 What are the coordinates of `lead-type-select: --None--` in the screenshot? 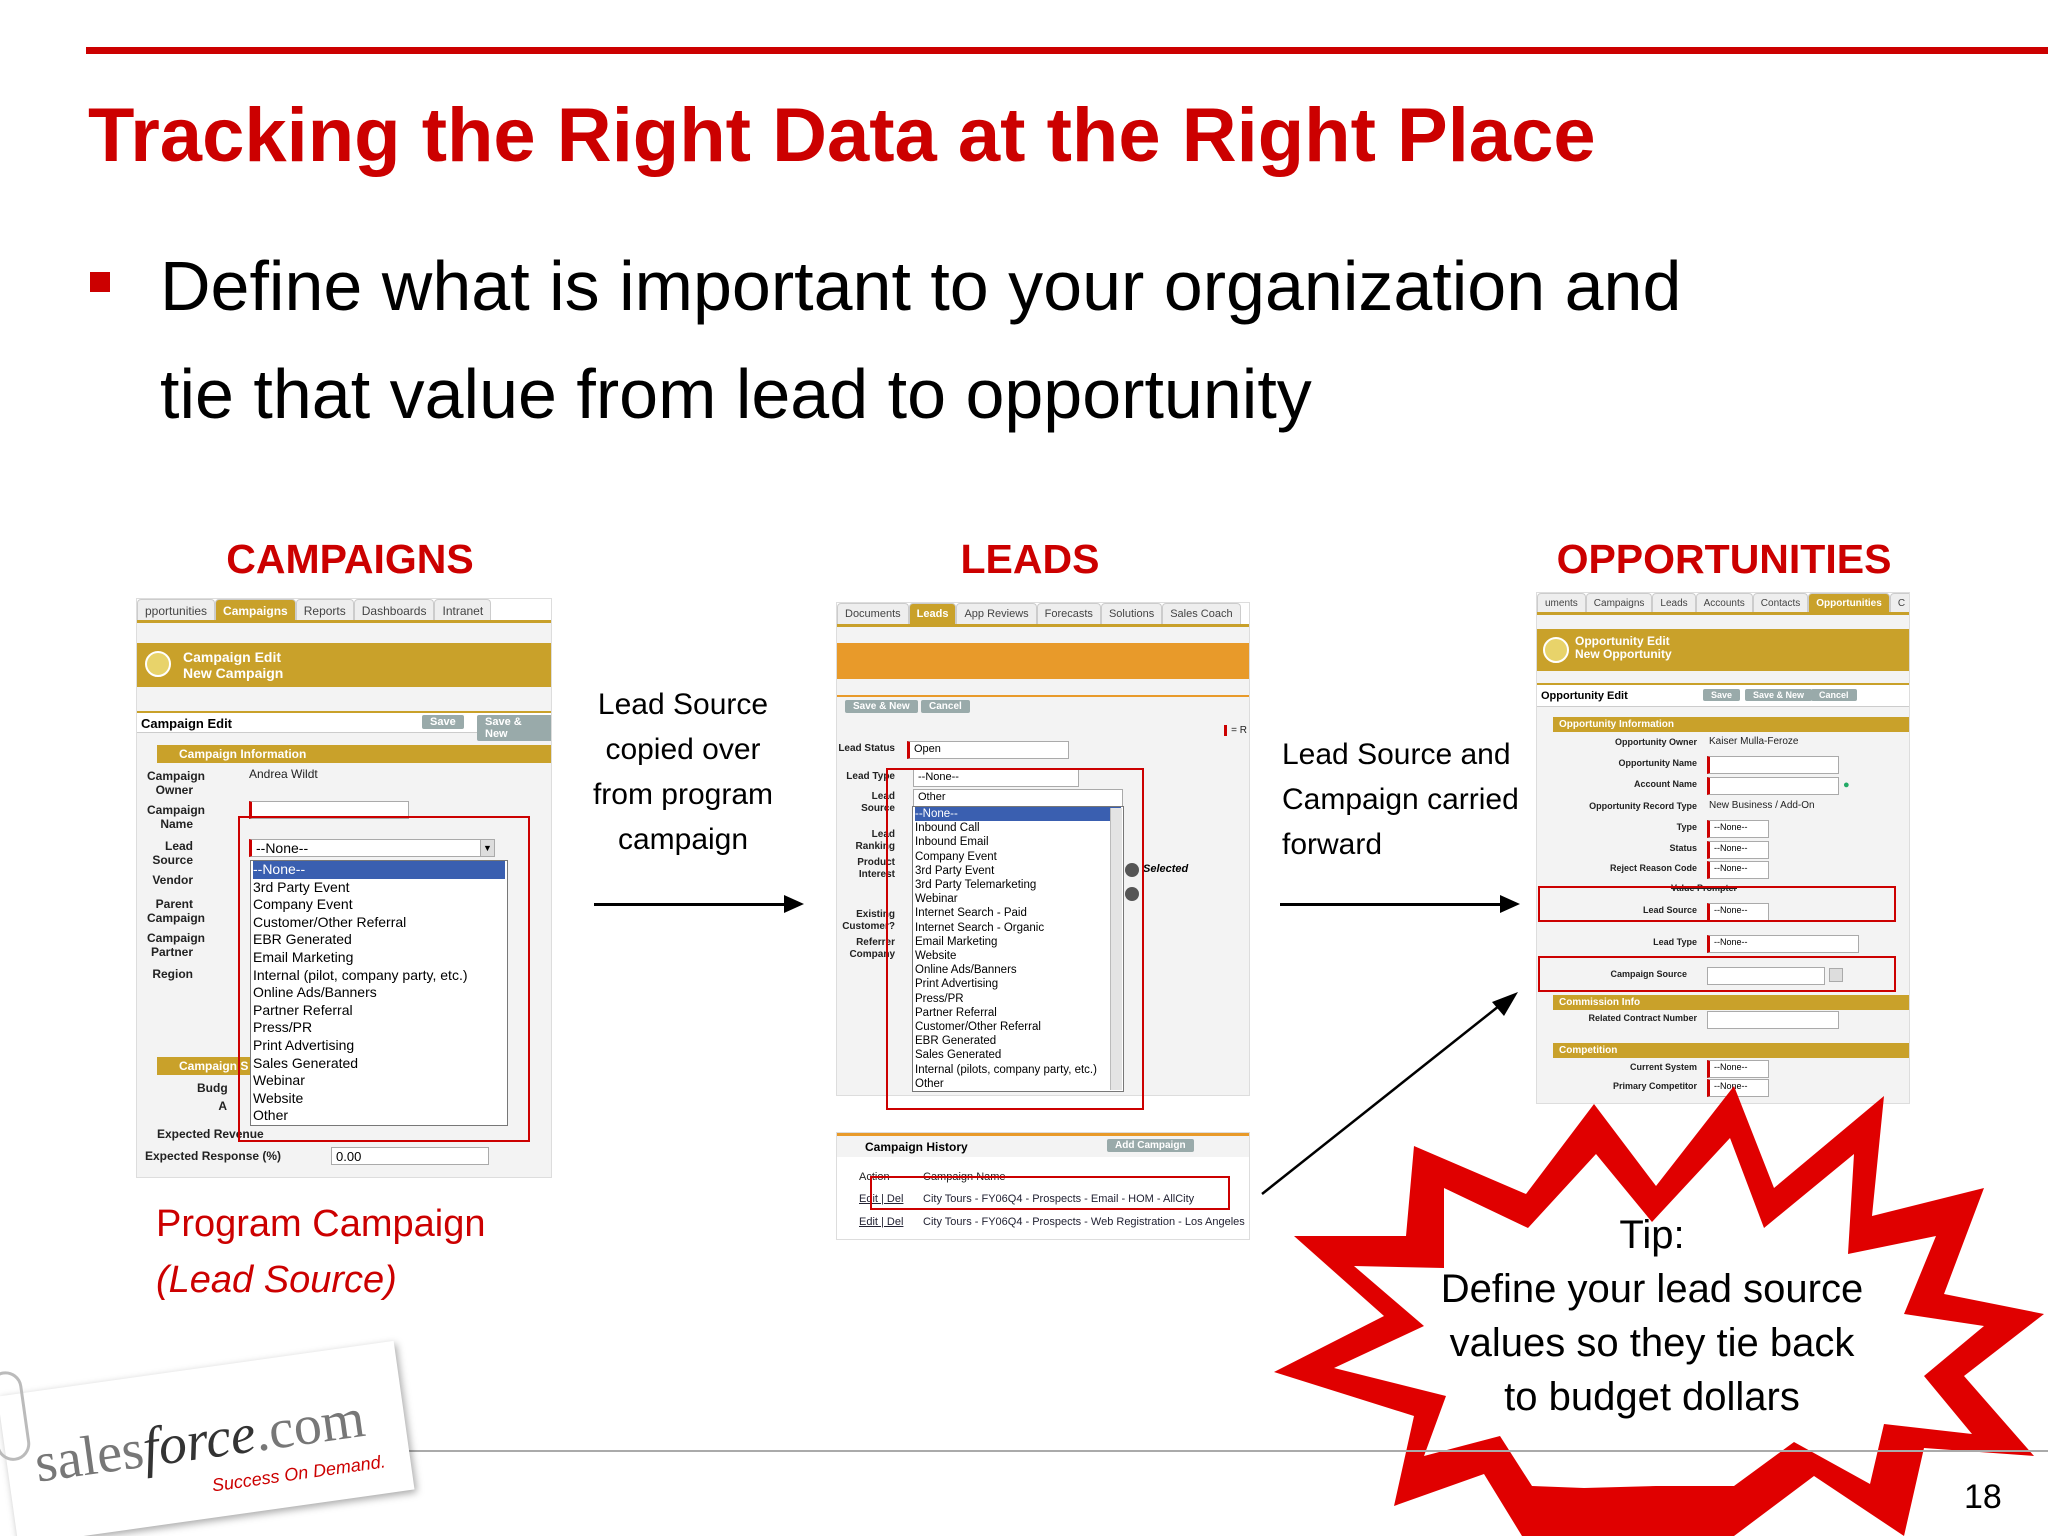 It's located at (1783, 944).